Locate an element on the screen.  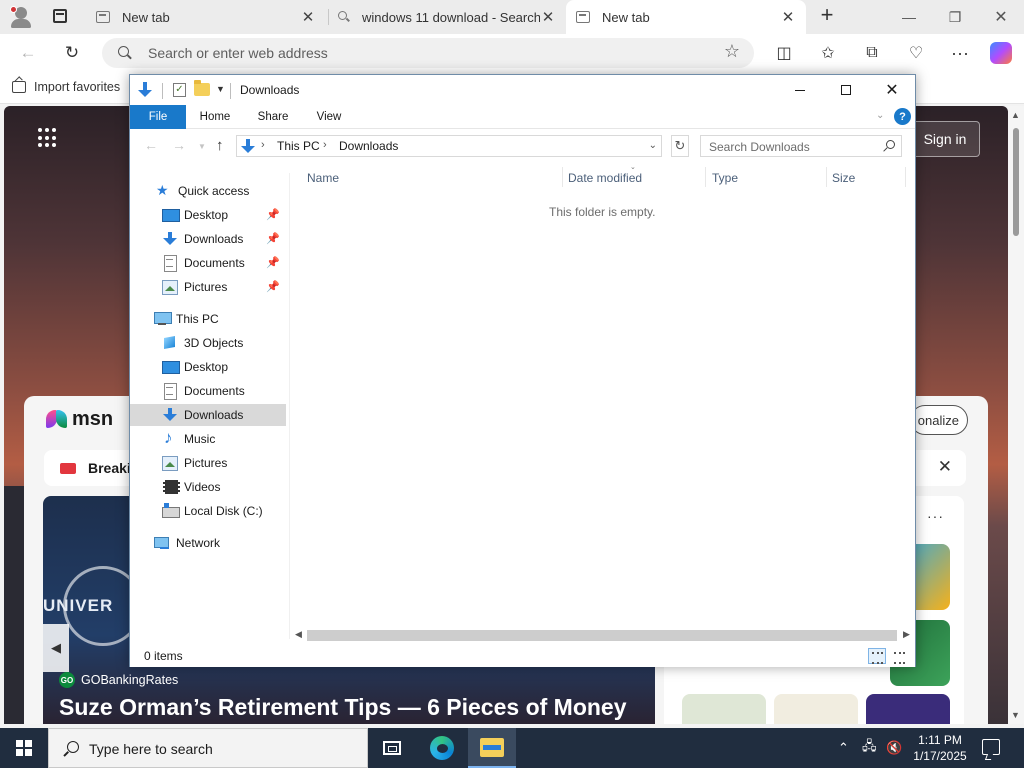
column-type: Type is located at coordinates (725, 178).